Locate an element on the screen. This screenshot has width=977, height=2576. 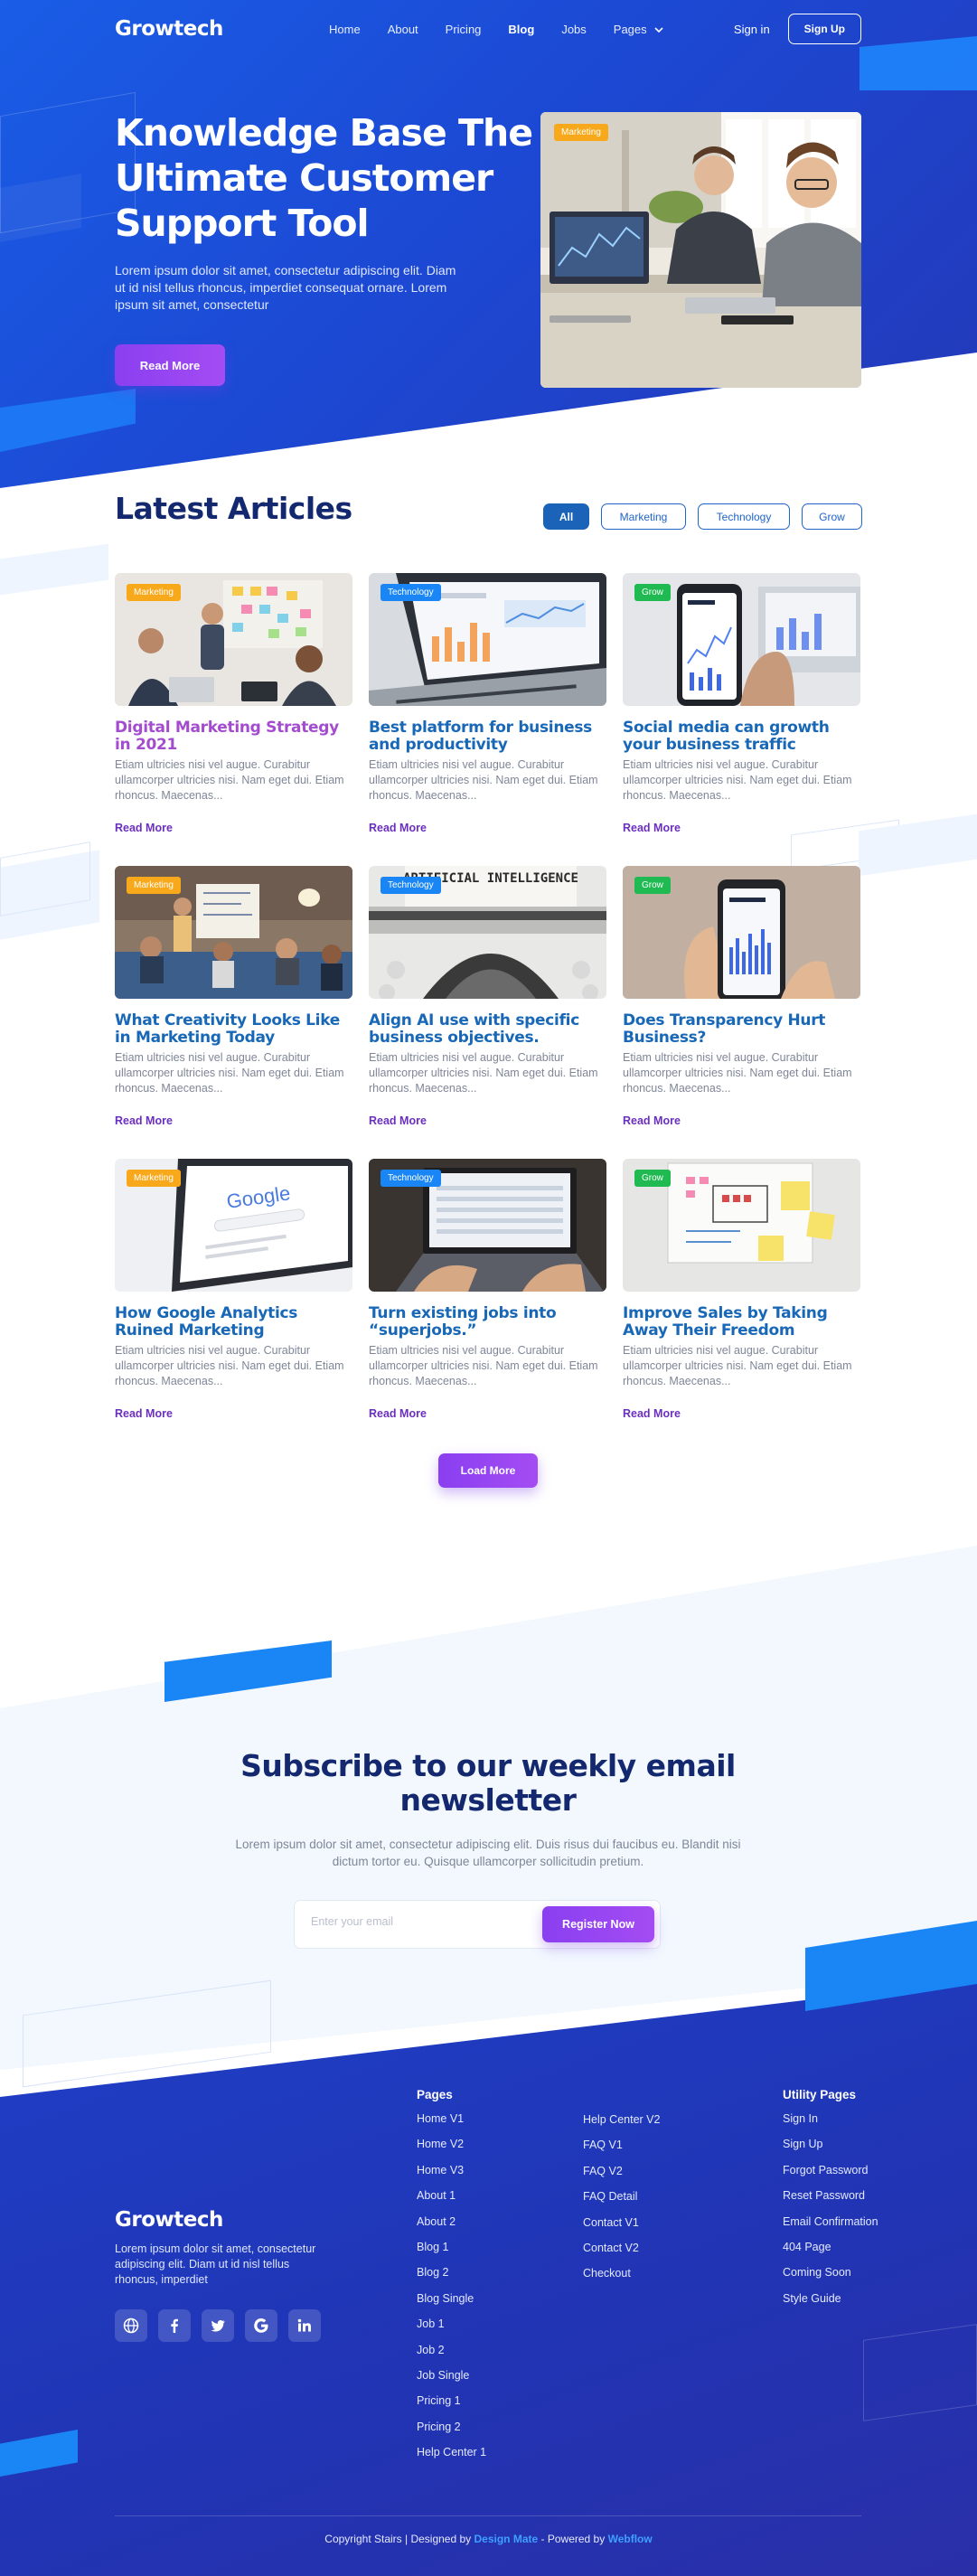
footer-link: Home V1 is located at coordinates (451, 2125).